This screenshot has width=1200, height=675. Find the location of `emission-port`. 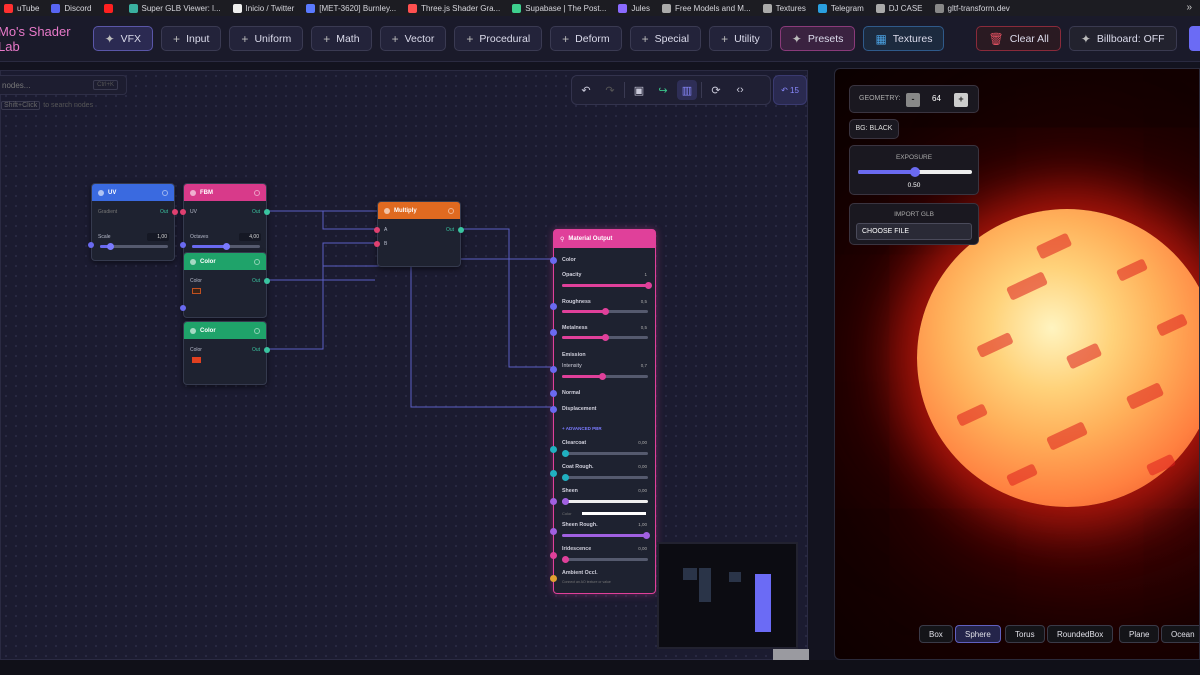

emission-port is located at coordinates (553, 369).